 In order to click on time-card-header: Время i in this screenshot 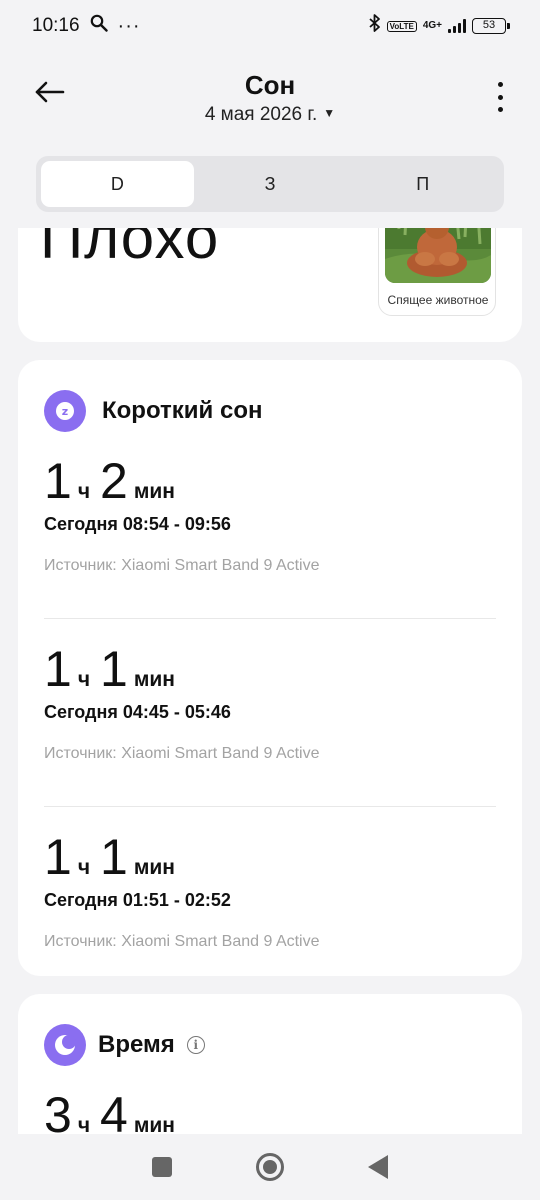, I will do `click(124, 1045)`.